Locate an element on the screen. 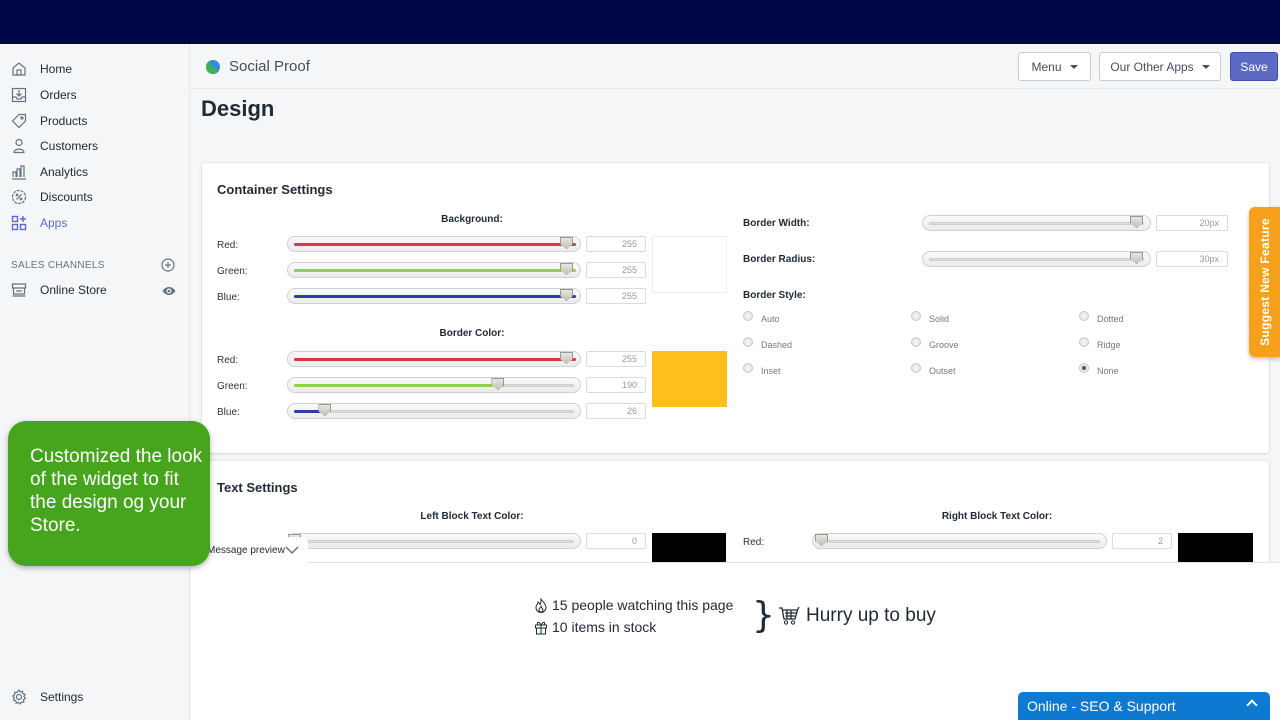 This screenshot has height=720, width=1280. cart-icon is located at coordinates (789, 615).